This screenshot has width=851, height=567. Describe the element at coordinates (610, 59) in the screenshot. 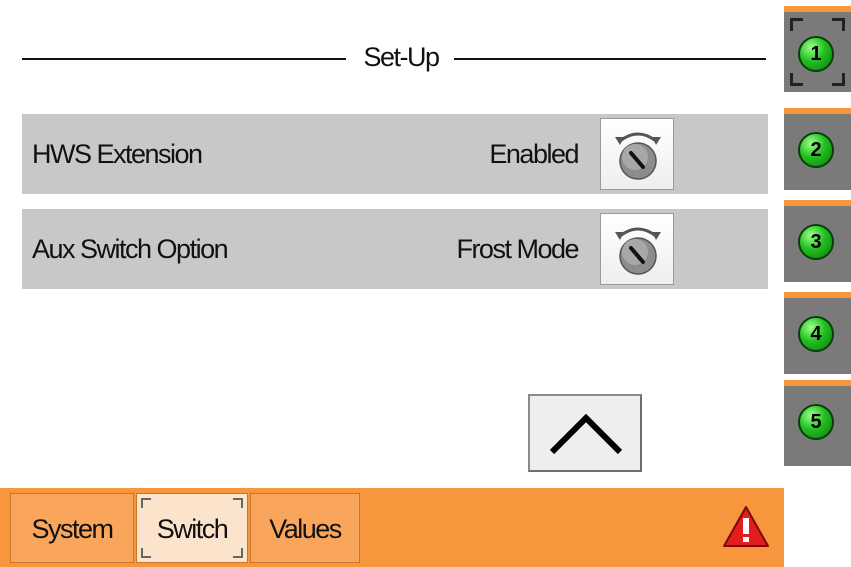

I see `title-line-right` at that location.